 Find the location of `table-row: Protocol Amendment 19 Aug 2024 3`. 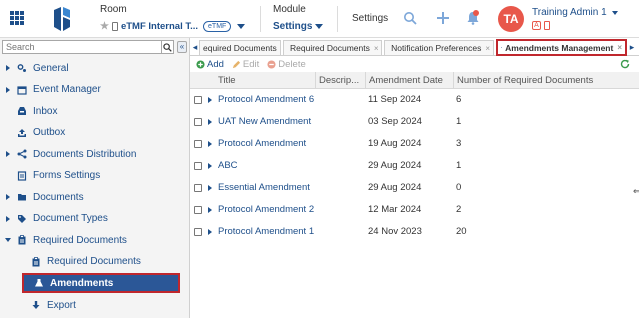

table-row: Protocol Amendment 19 Aug 2024 3 is located at coordinates (414, 144).